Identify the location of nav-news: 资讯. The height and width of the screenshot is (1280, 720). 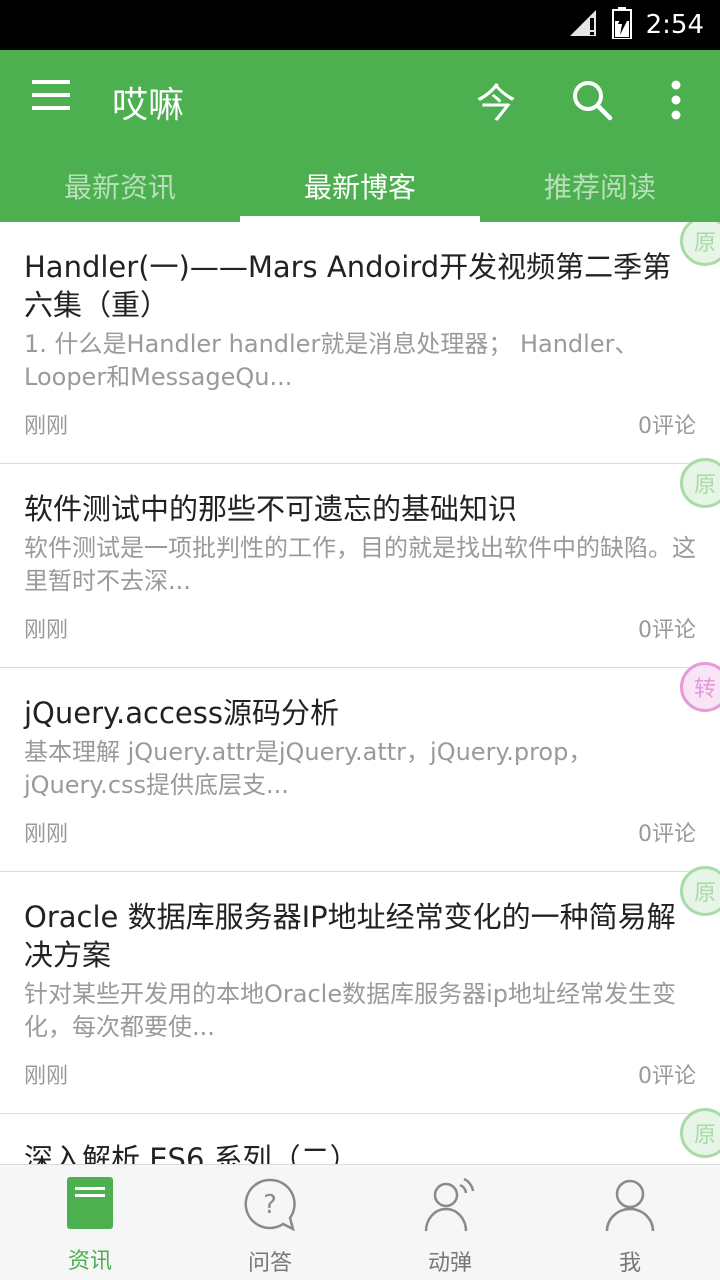
(90, 1222).